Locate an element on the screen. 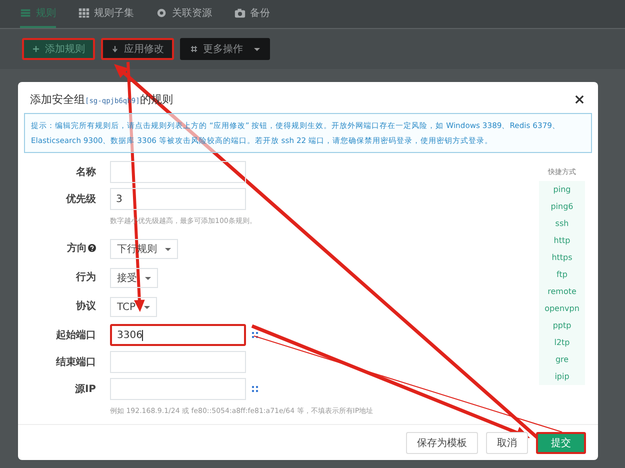  shortcut-link: gre is located at coordinates (562, 359).